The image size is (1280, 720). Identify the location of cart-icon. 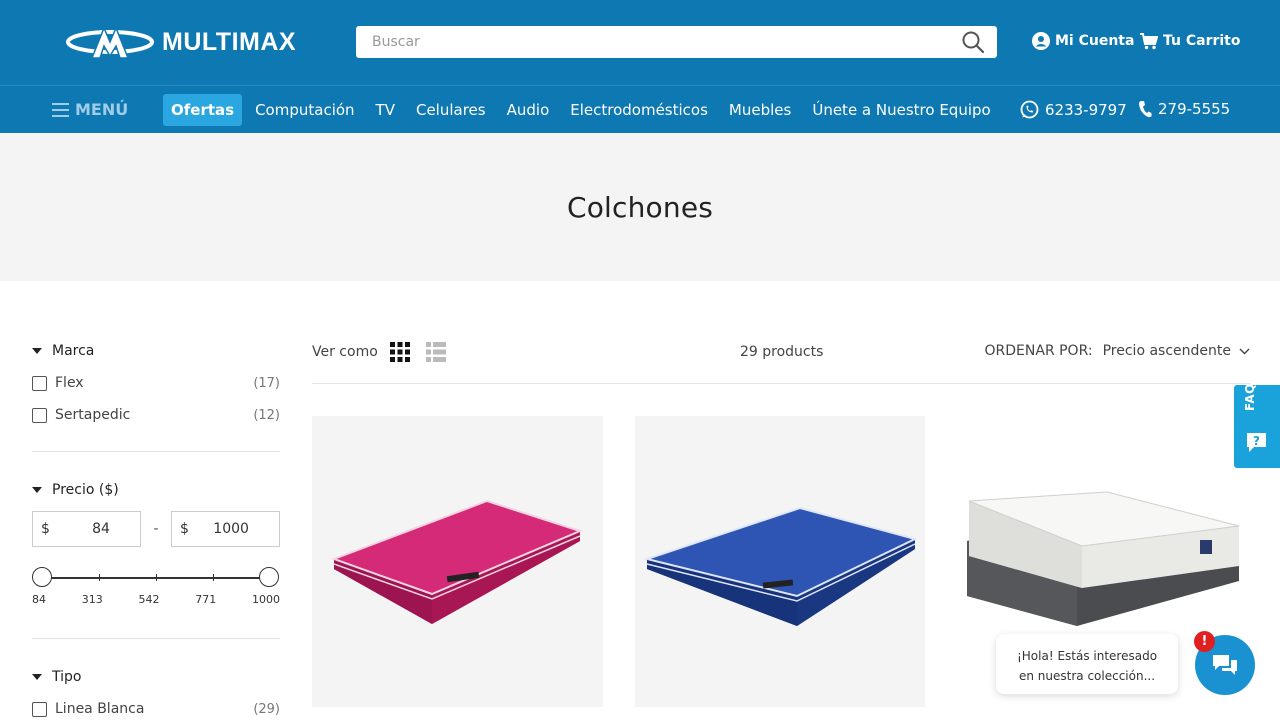
(1149, 41).